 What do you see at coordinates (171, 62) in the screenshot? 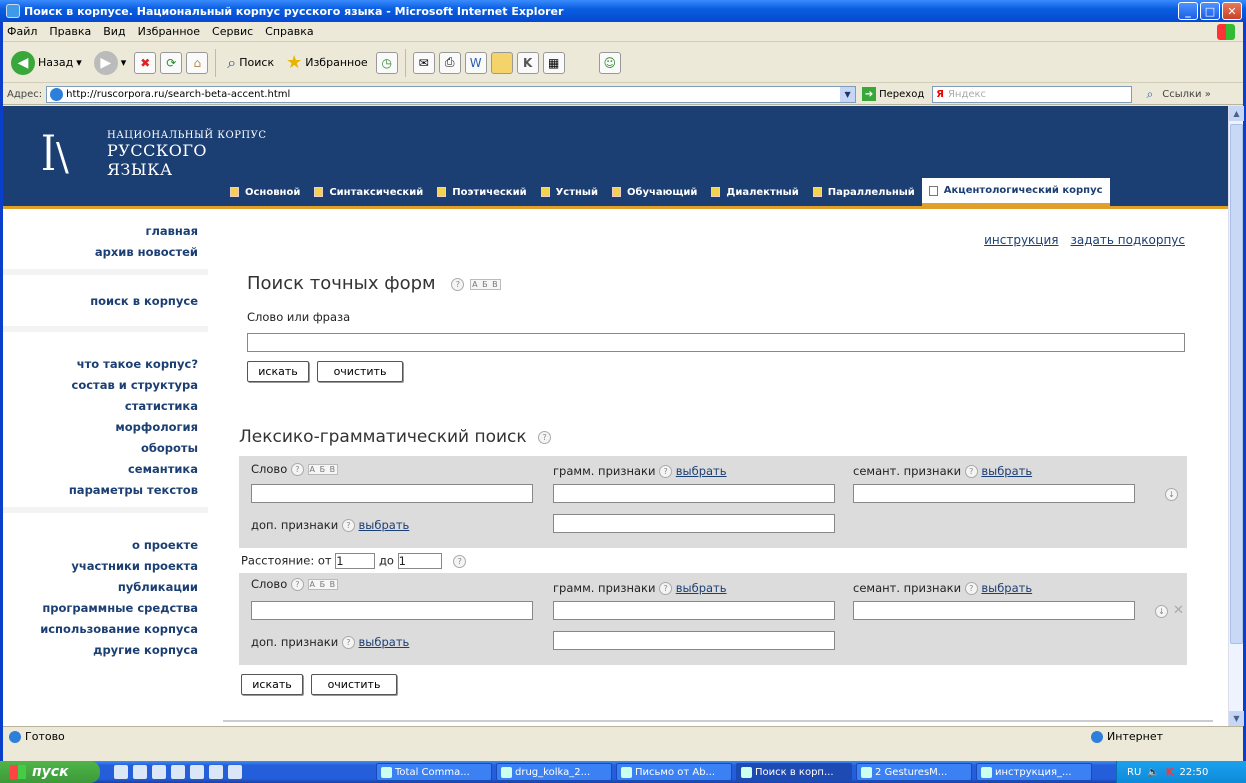
I see `refresh-icon: ⟳` at bounding box center [171, 62].